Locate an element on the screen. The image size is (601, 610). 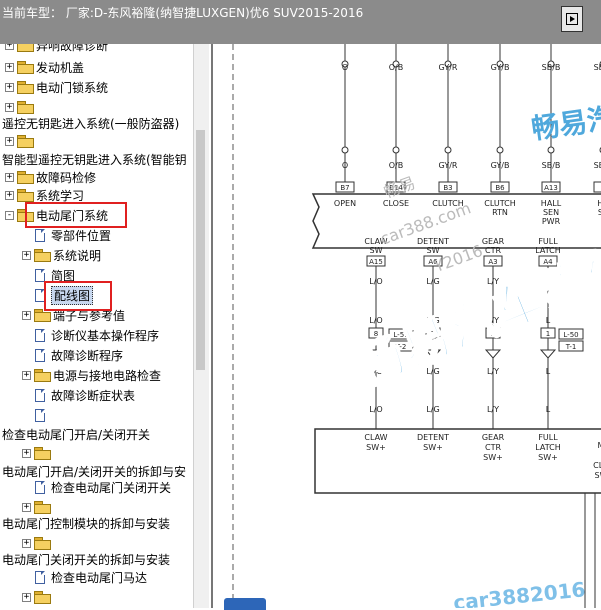
tree-item: 智能型遥控无钥匙进入系统(智能钥 is located at coordinates (94, 159).